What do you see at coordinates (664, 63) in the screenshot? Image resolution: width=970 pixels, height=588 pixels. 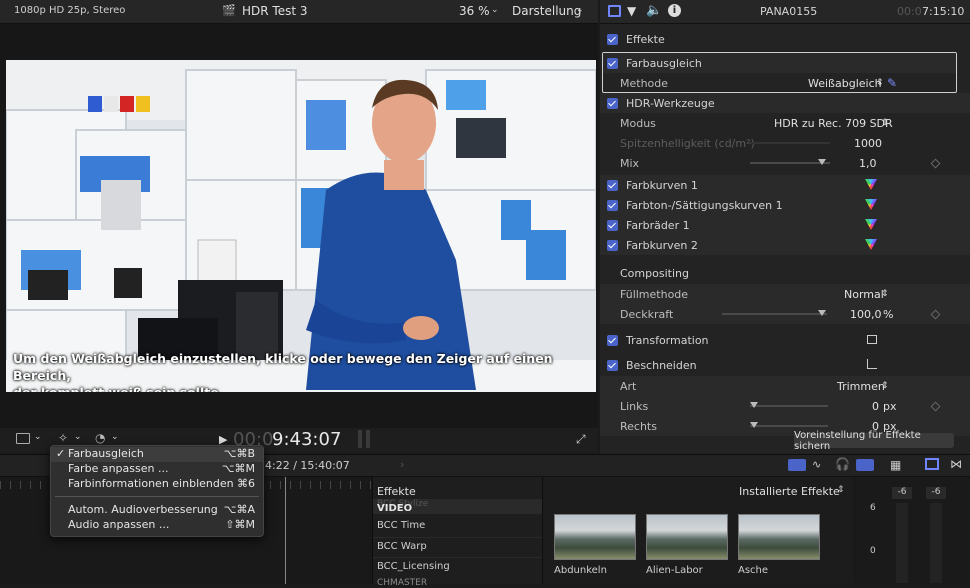 I see `color-balance-label: Farbausgleich` at bounding box center [664, 63].